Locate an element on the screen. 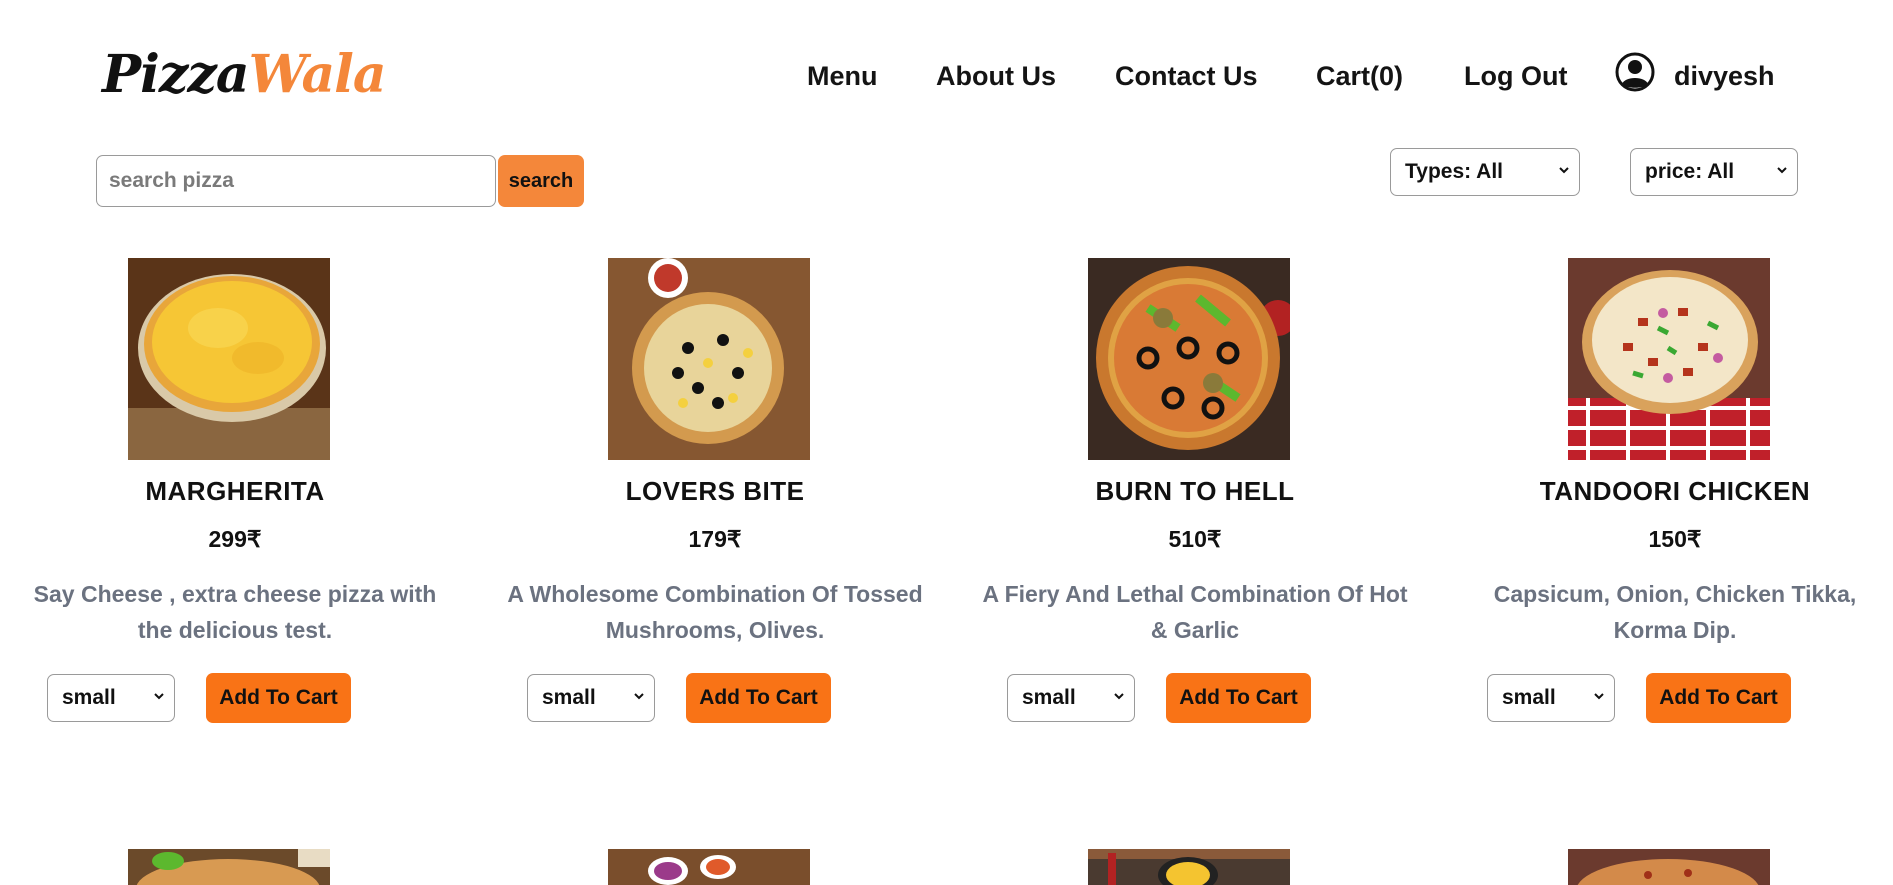 This screenshot has height=885, width=1893. pizza-price: 510₹ is located at coordinates (1195, 539).